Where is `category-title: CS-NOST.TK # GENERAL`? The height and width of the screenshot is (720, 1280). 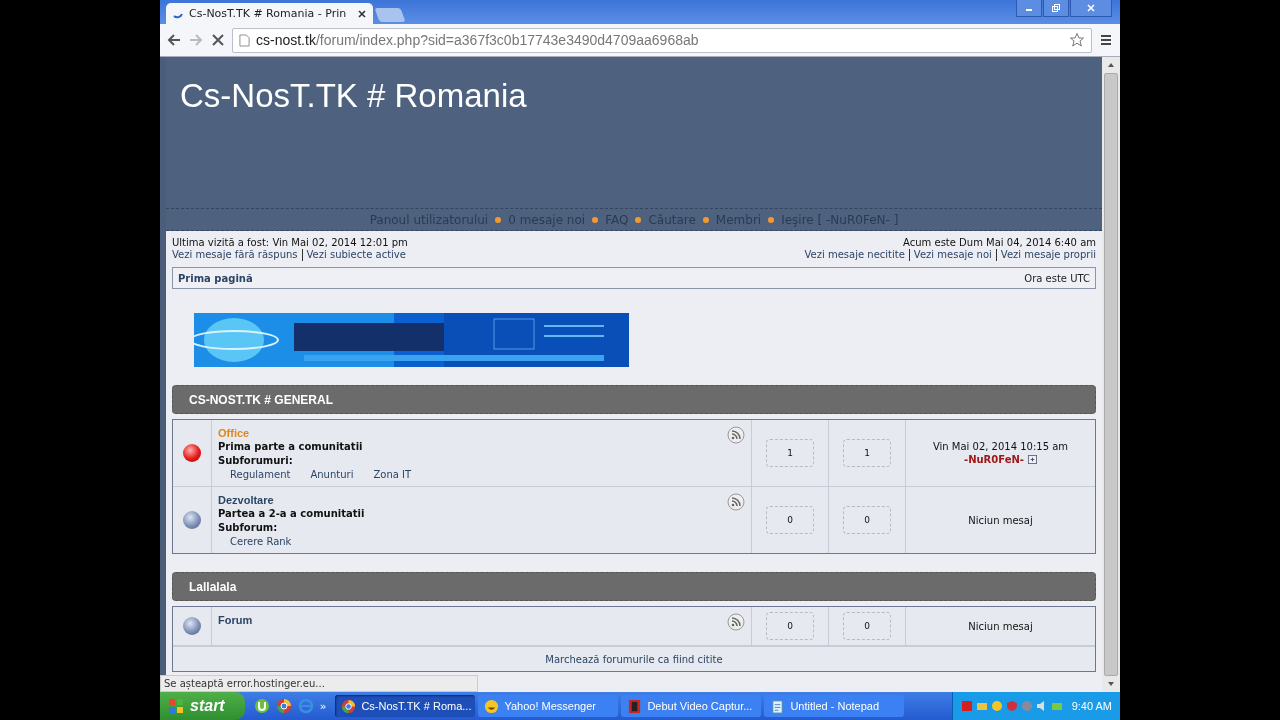
category-title: CS-NOST.TK # GENERAL is located at coordinates (261, 399).